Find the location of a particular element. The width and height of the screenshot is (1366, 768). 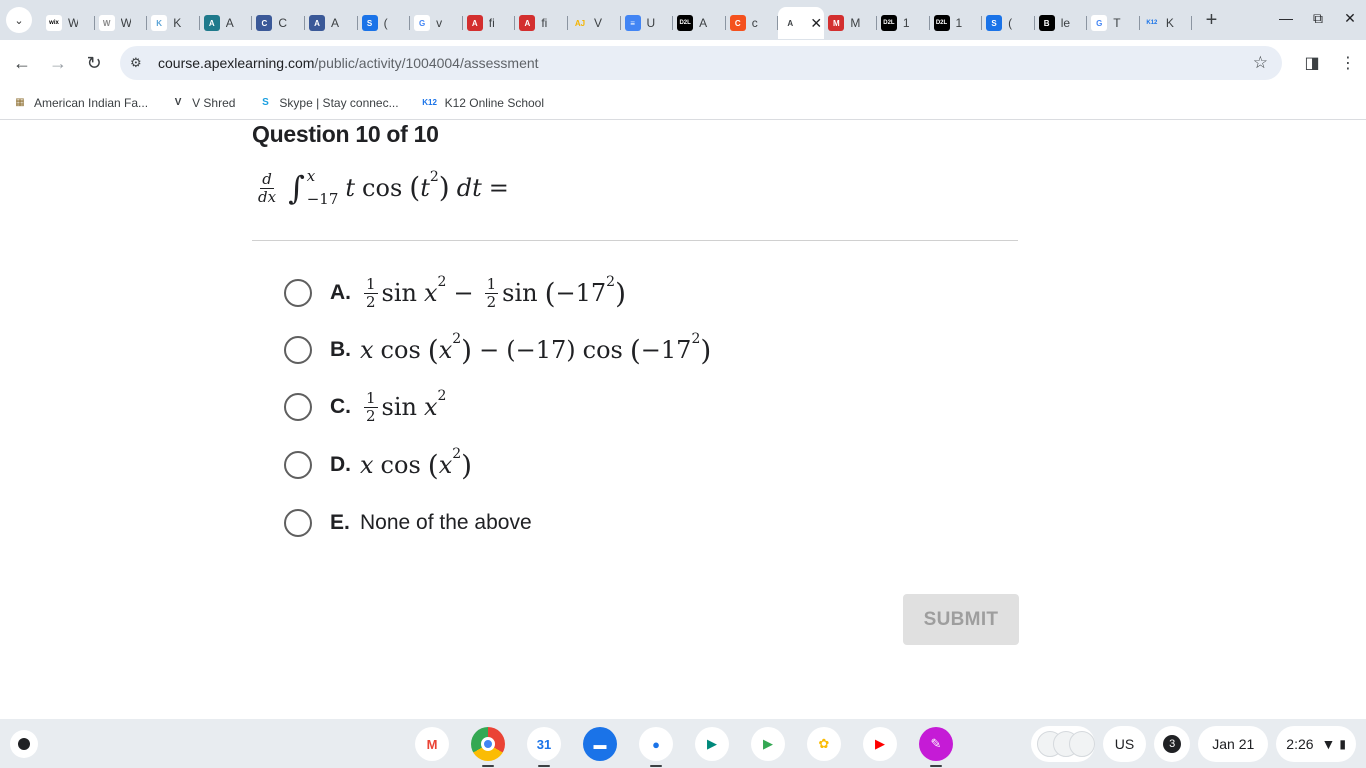

arrow-right-icon: → is located at coordinates (58, 62).